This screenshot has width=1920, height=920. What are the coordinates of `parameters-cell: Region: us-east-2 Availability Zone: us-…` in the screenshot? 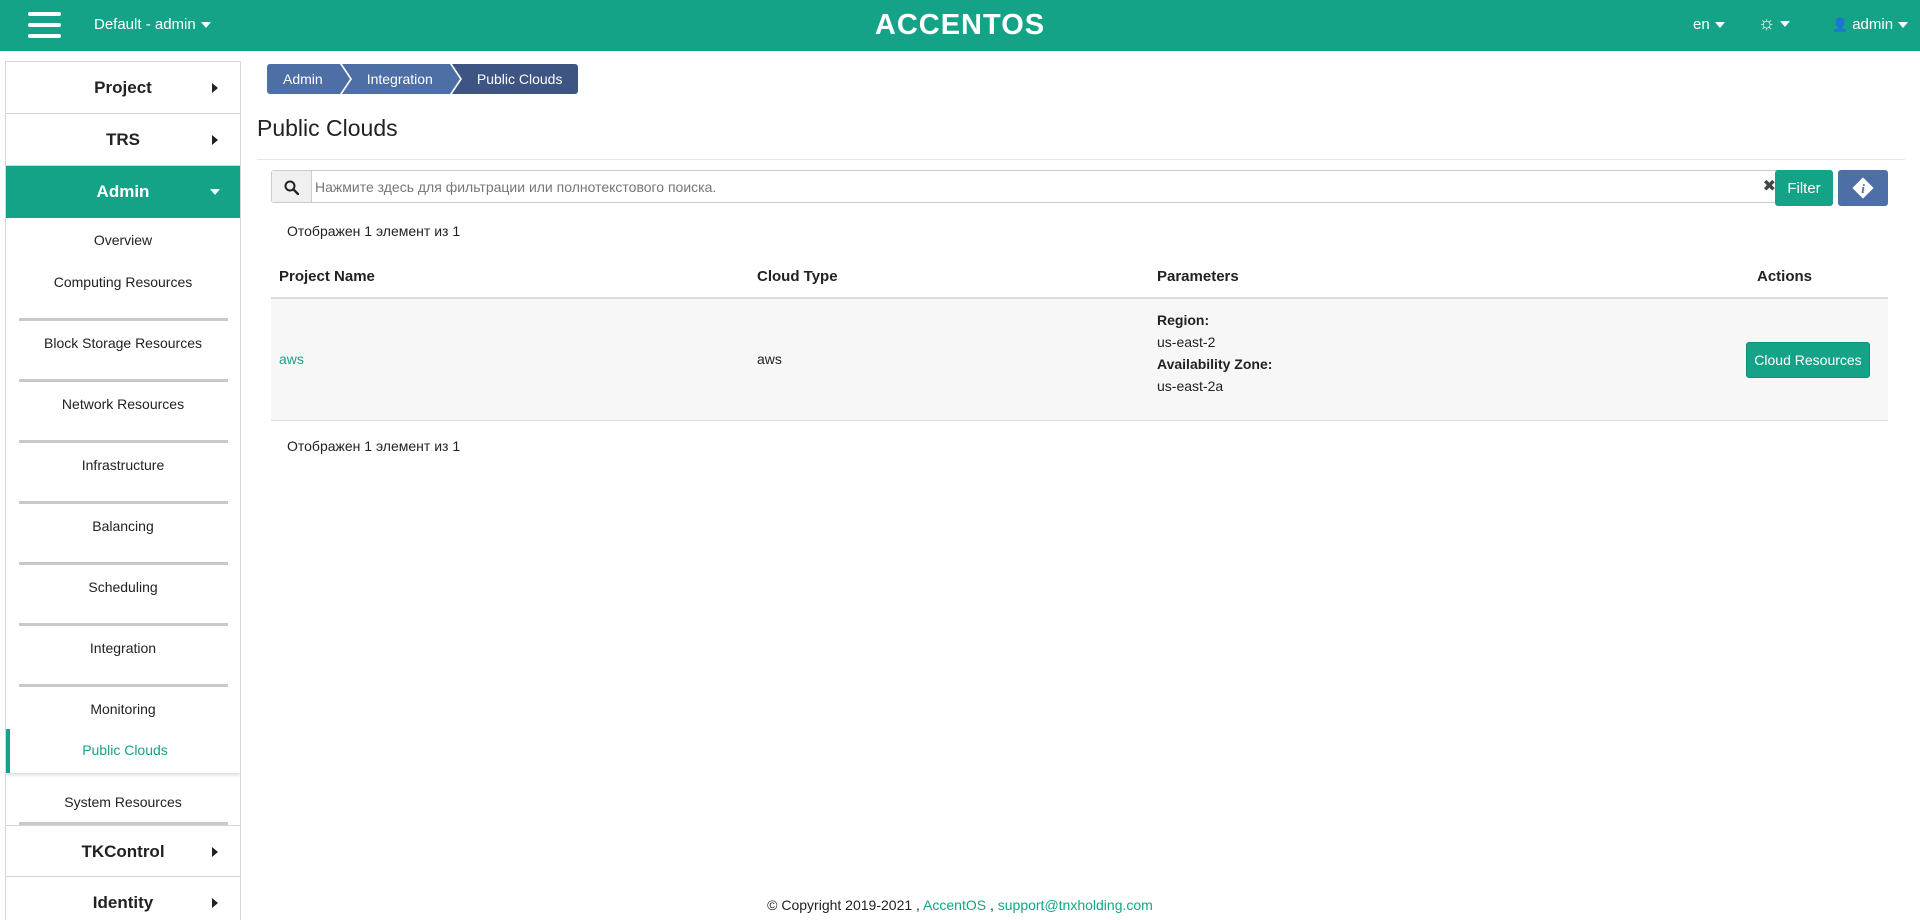 It's located at (1214, 353).